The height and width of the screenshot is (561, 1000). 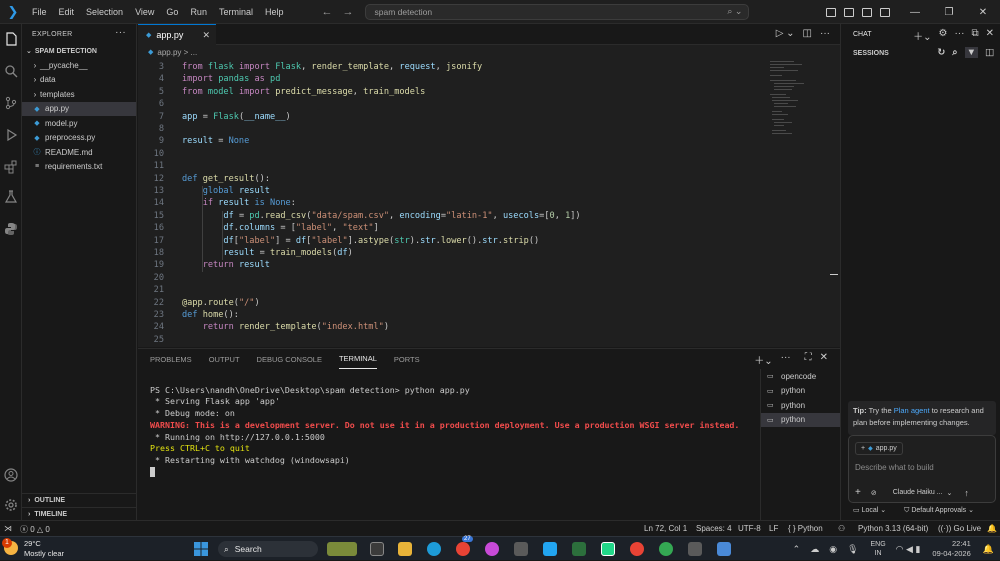 I want to click on approvals-picker: ⛉ Default Approvals ⌄, so click(x=939, y=510).